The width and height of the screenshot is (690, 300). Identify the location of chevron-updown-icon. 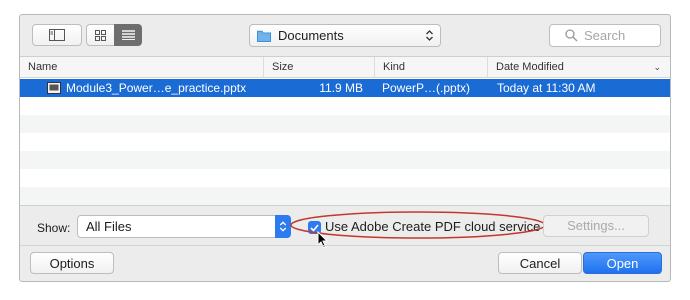
(429, 35).